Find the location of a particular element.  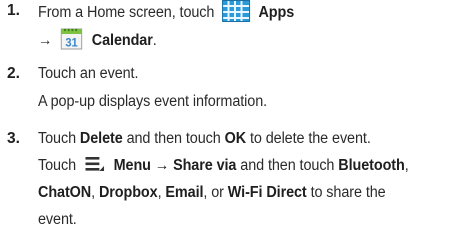

dropbox-label: Dropbox is located at coordinates (128, 192).